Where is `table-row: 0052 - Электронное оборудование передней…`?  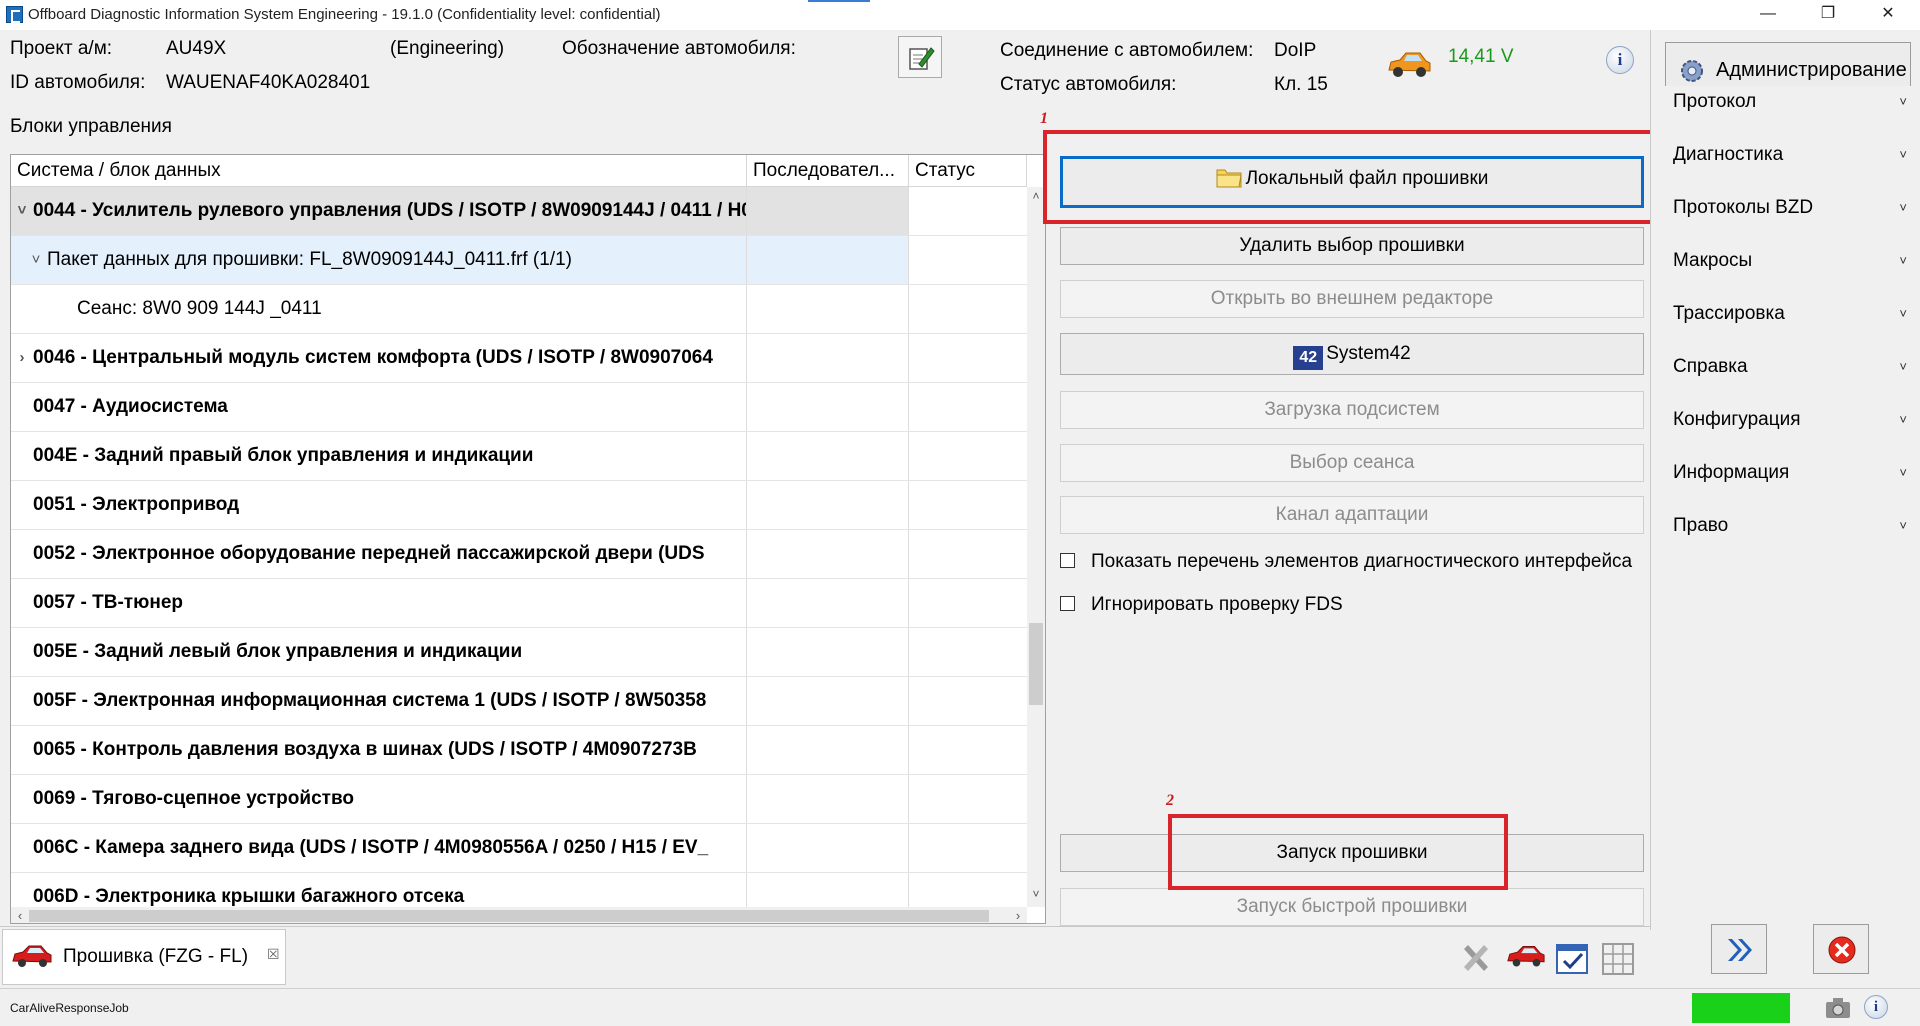
table-row: 0052 - Электронное оборудование передней… is located at coordinates (519, 554).